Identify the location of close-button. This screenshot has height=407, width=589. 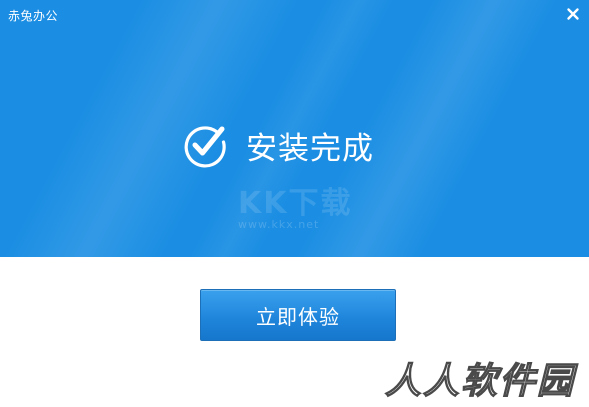
(573, 14).